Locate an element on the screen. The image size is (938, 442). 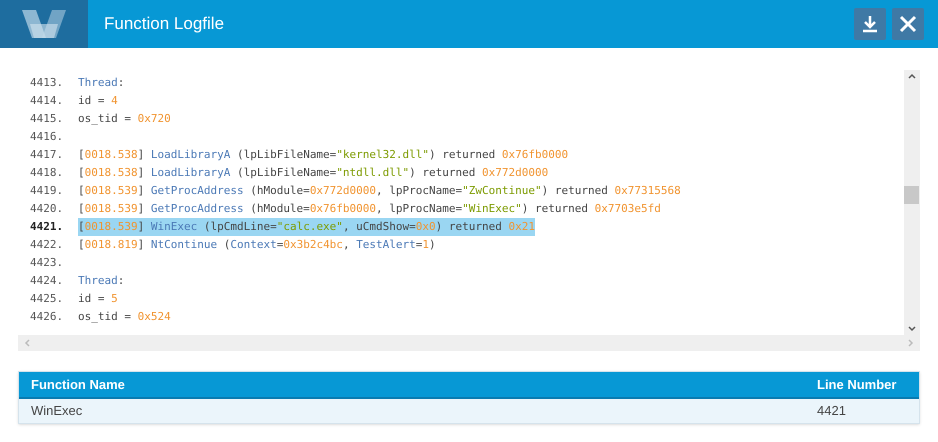
line-number: 4425. is located at coordinates (47, 299).